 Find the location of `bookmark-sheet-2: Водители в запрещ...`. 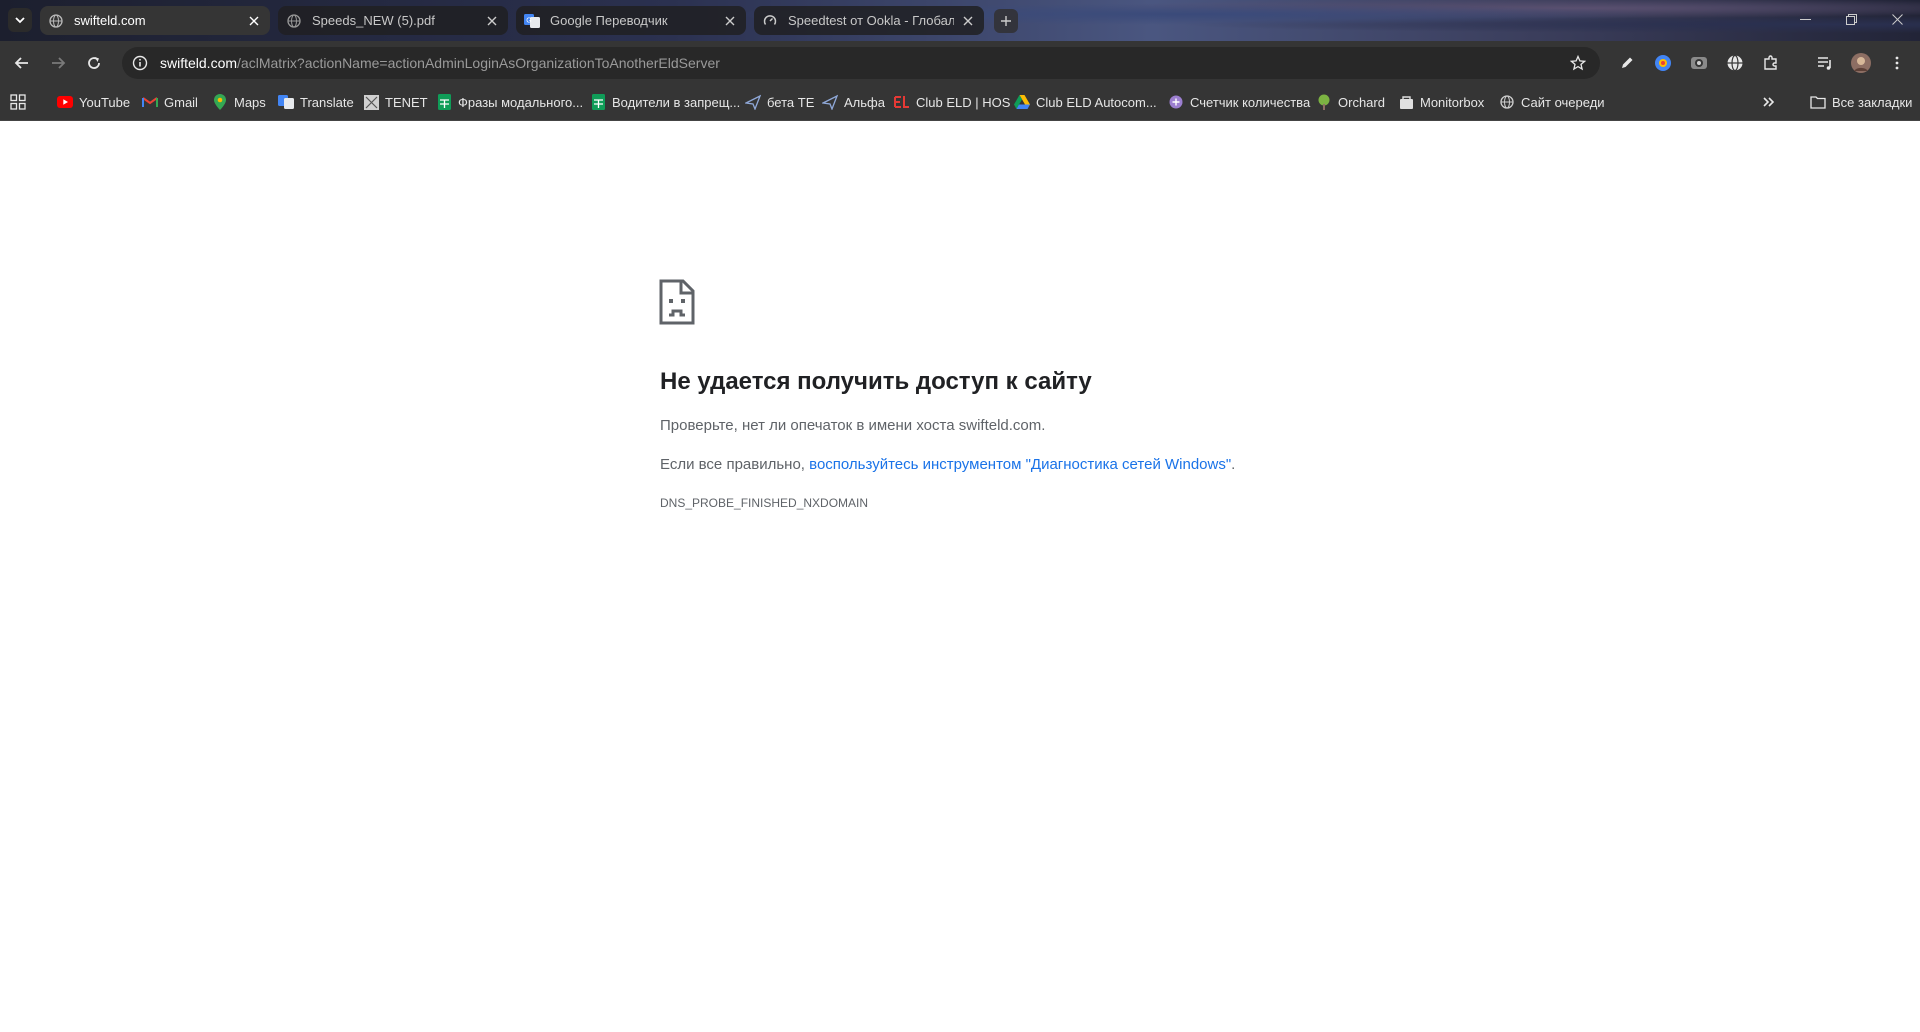

bookmark-sheet-2: Водители в запрещ... is located at coordinates (665, 102).